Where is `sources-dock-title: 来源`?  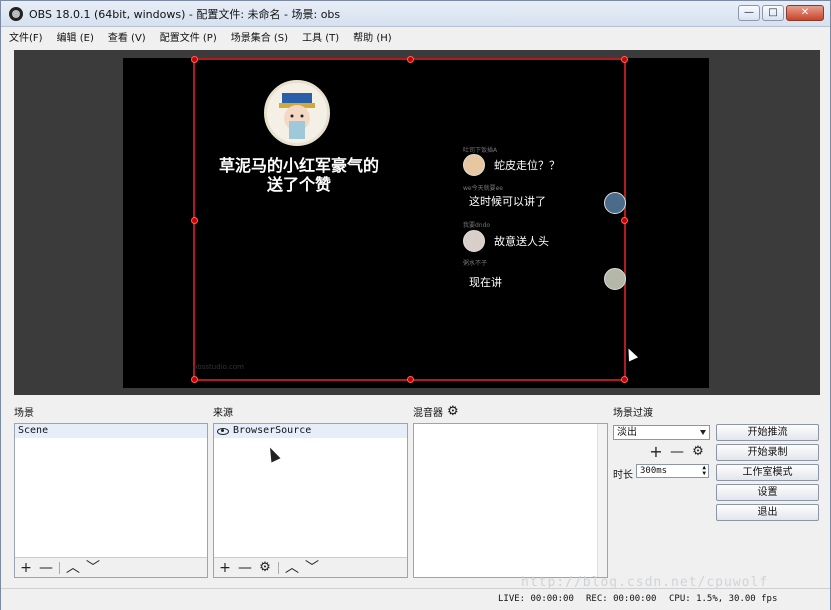 sources-dock-title: 来源 is located at coordinates (223, 411).